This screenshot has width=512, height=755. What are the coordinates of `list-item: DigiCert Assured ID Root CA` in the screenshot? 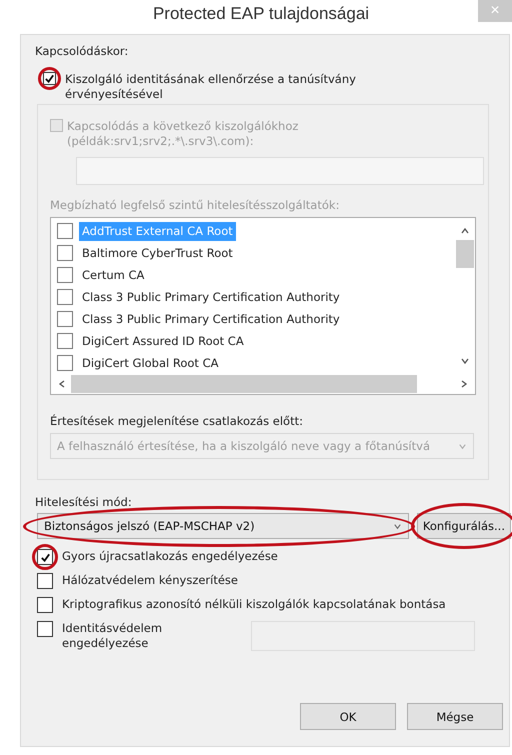 It's located at (163, 341).